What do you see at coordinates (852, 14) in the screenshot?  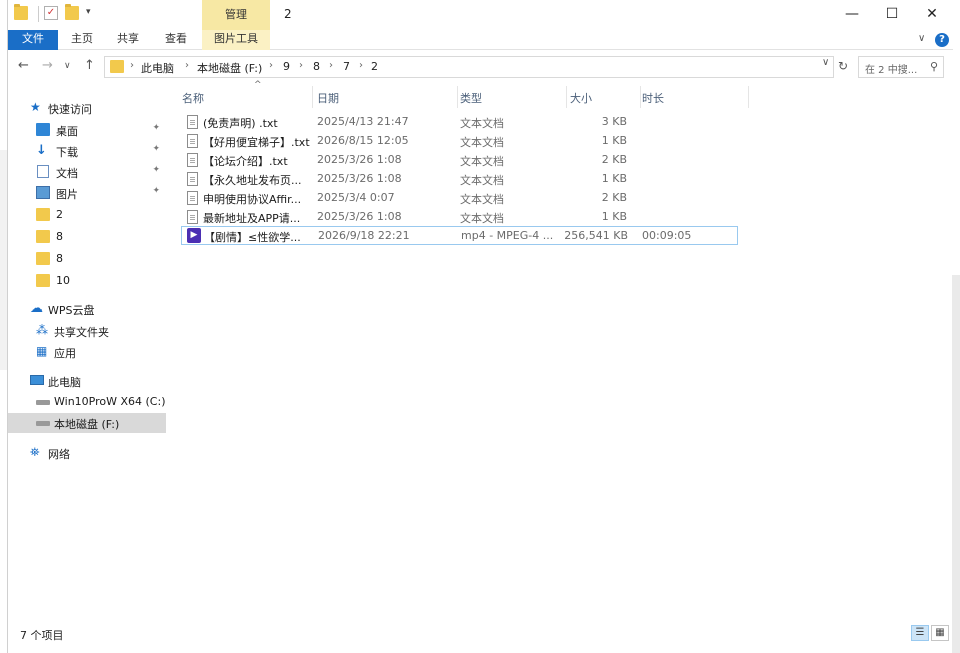 I see `minimize-button: —` at bounding box center [852, 14].